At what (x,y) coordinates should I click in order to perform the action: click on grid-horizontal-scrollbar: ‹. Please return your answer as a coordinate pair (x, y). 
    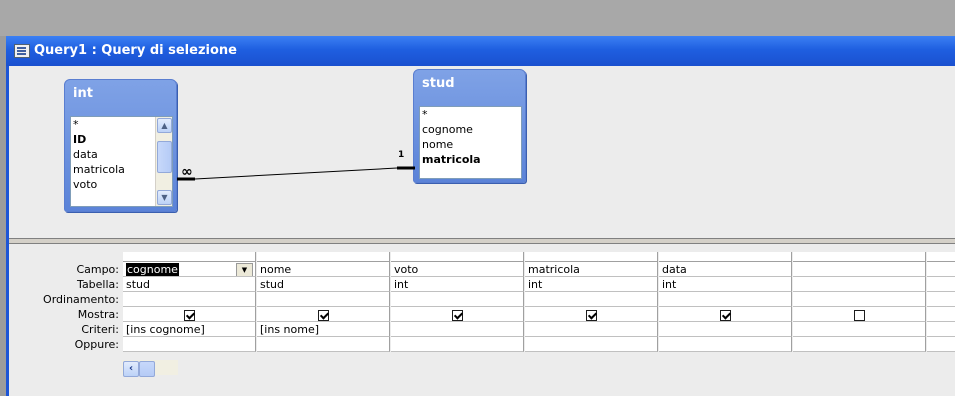
    Looking at the image, I should click on (150, 368).